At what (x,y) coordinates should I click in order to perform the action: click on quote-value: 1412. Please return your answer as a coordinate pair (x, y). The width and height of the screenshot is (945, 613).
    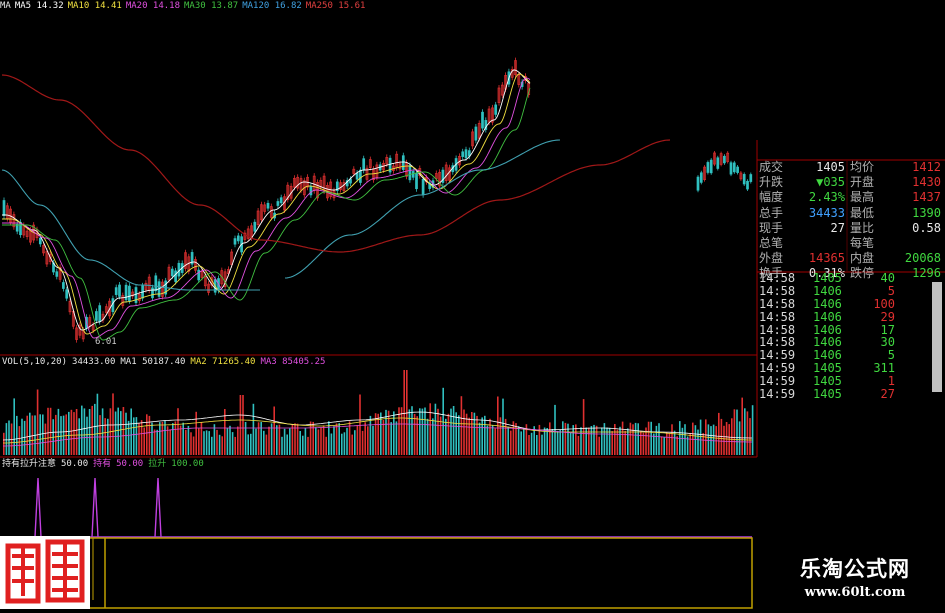
    Looking at the image, I should click on (926, 167).